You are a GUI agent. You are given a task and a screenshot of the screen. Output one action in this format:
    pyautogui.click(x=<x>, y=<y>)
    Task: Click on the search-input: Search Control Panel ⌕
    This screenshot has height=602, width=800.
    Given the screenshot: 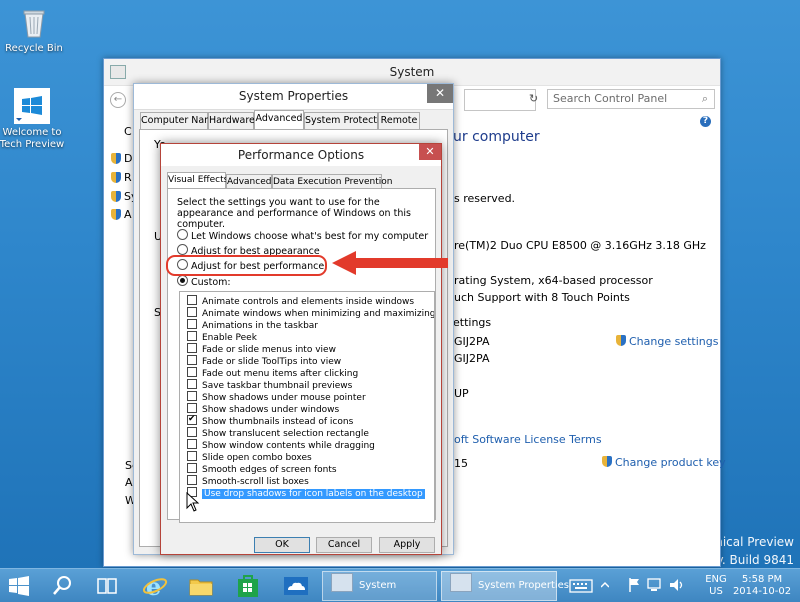 What is the action you would take?
    pyautogui.click(x=631, y=99)
    